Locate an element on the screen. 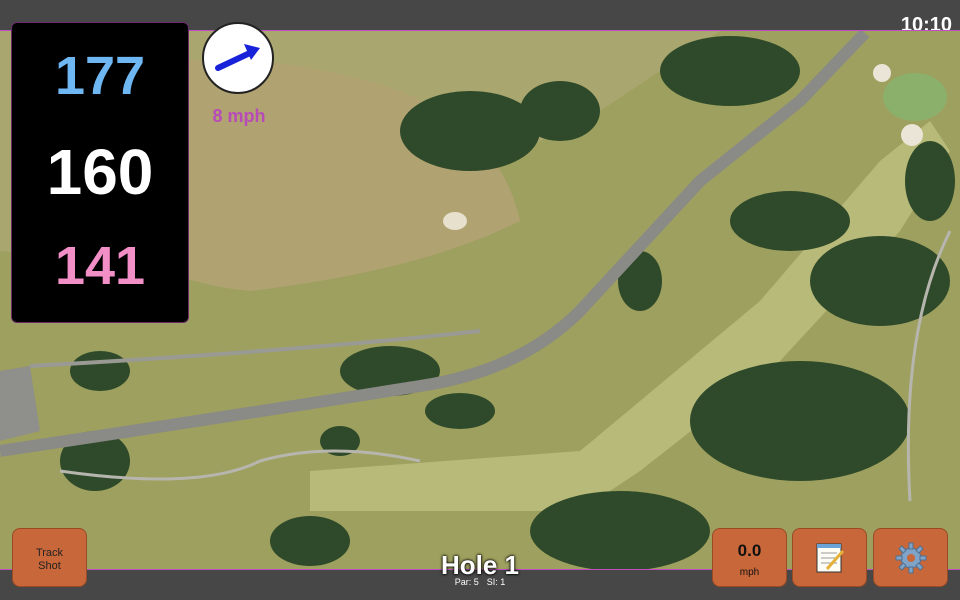 This screenshot has width=960, height=600. wind-indicator is located at coordinates (238, 58).